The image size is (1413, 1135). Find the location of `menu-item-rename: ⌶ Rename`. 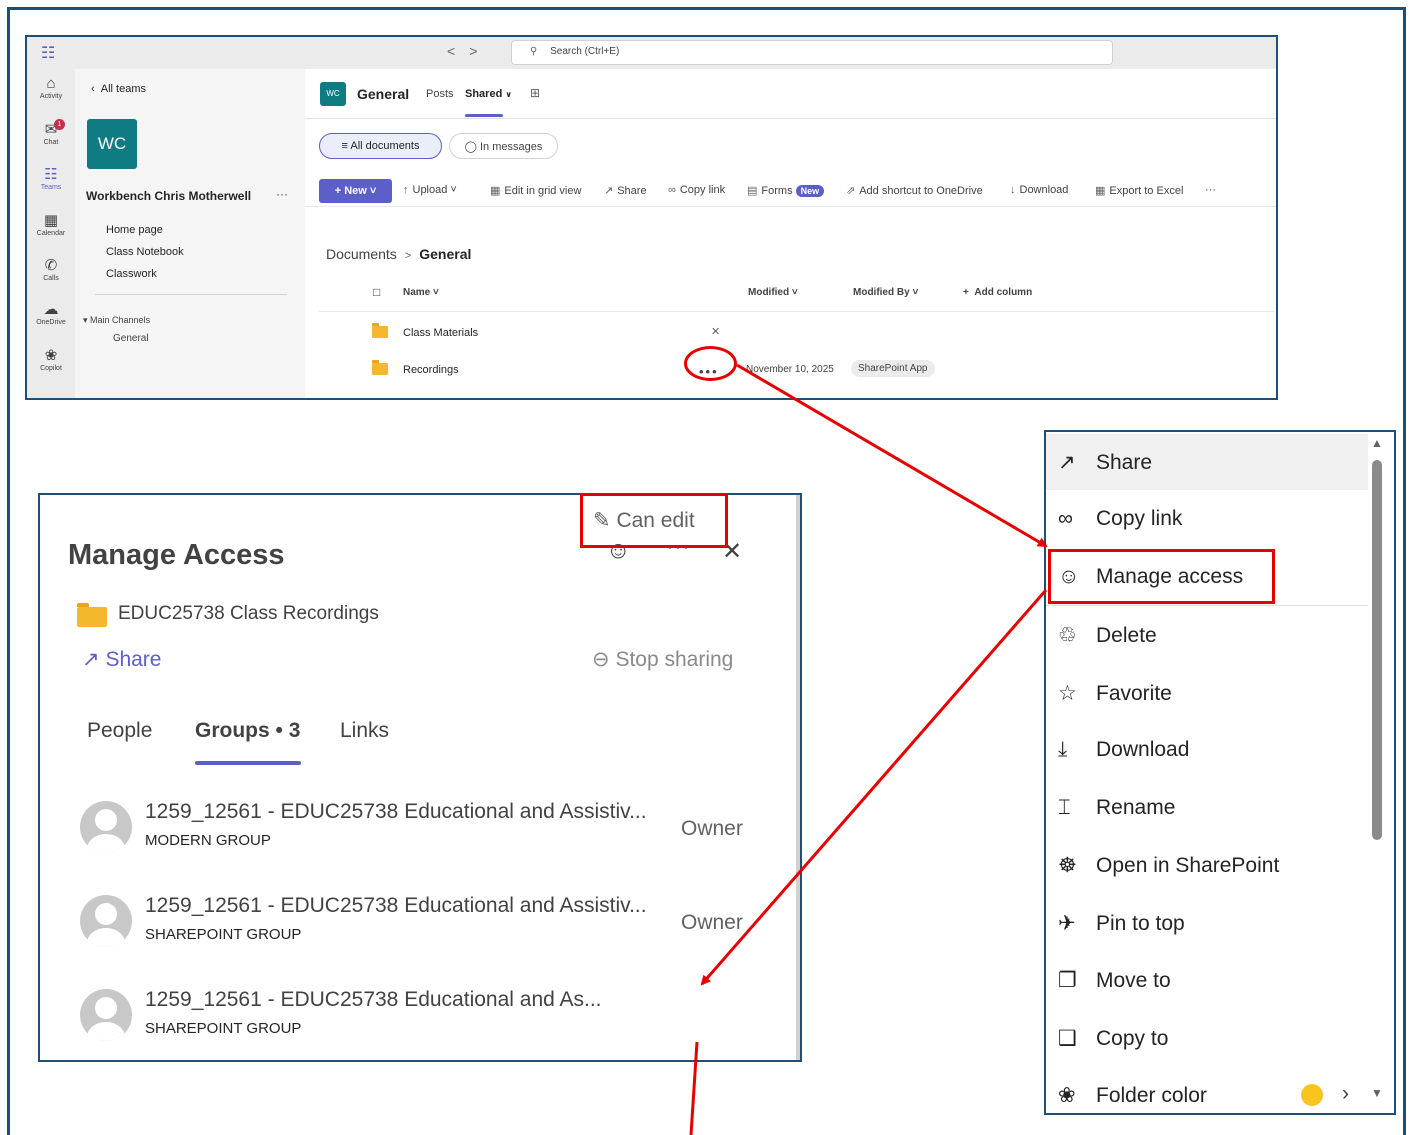

menu-item-rename: ⌶ Rename is located at coordinates (1207, 808).